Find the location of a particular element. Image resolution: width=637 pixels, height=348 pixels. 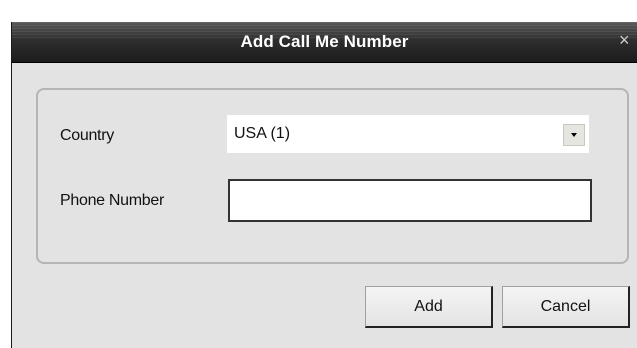

phone-number-input is located at coordinates (410, 200).